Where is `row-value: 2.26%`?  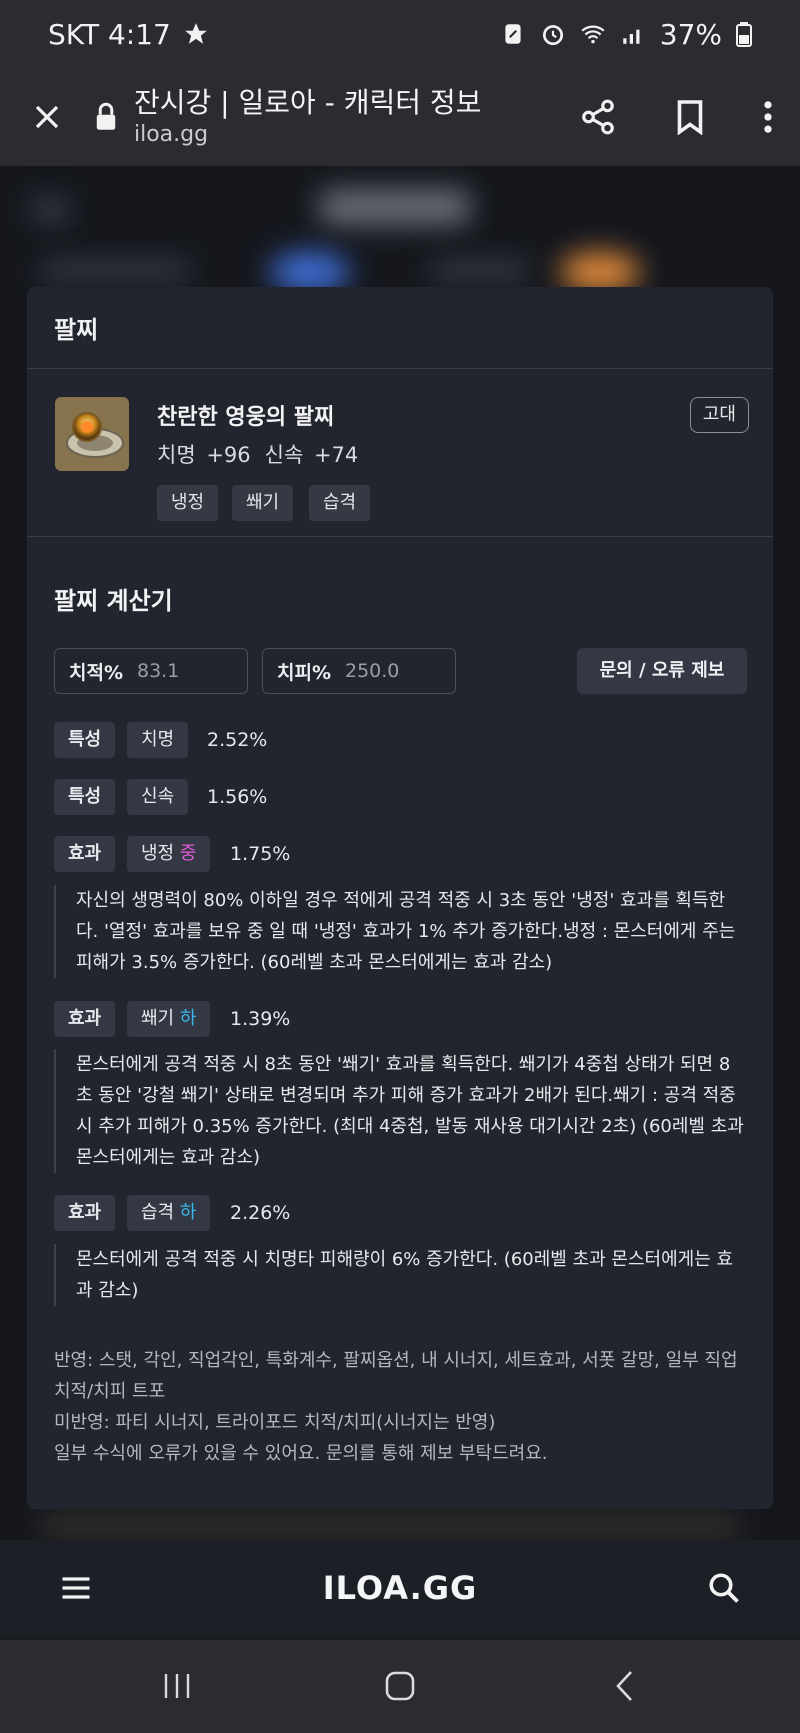 row-value: 2.26% is located at coordinates (260, 1213).